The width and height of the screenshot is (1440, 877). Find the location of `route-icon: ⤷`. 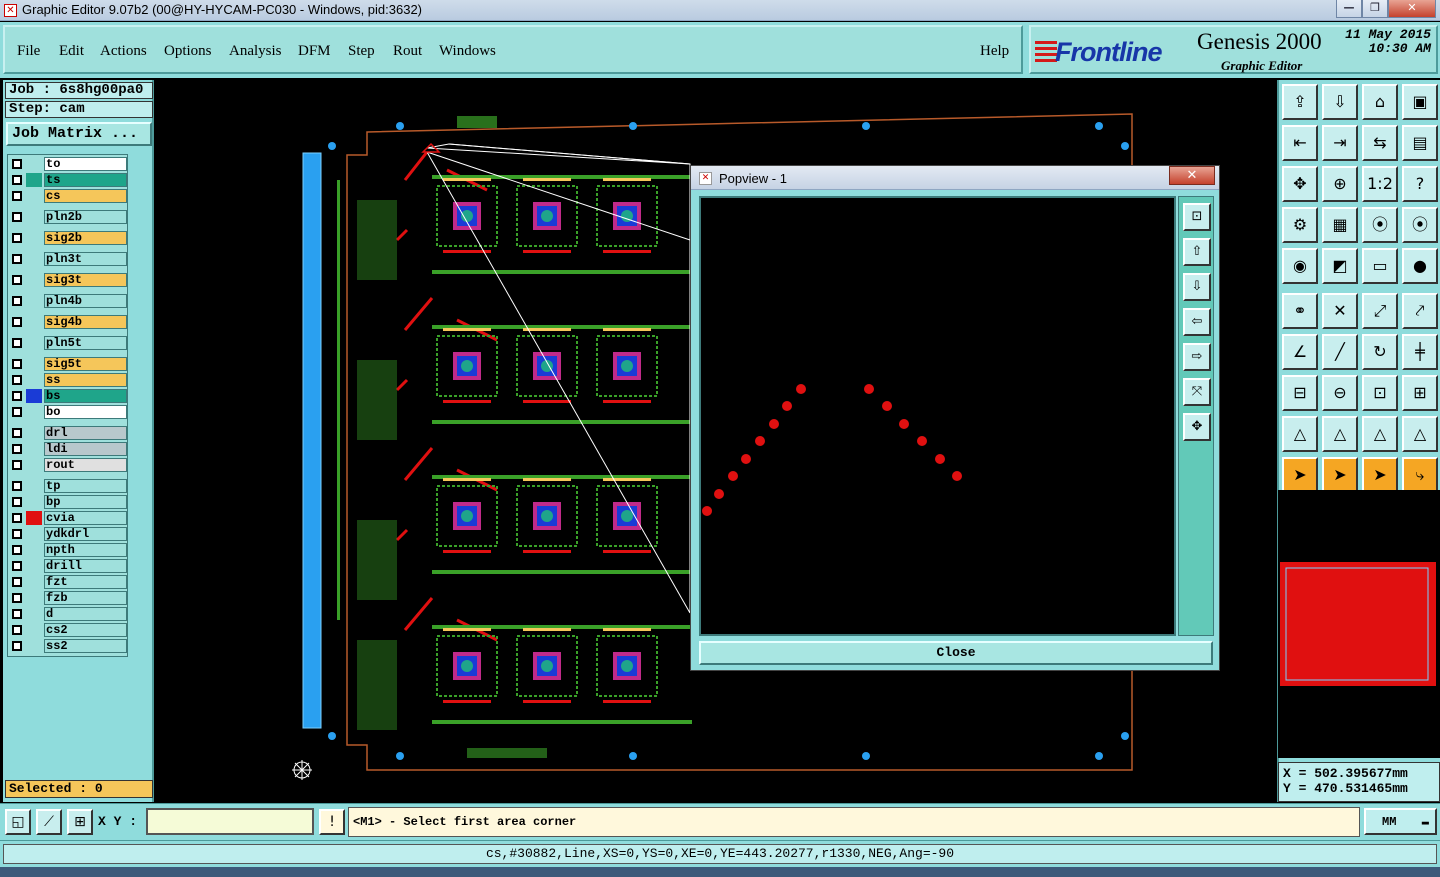

route-icon: ⤷ is located at coordinates (1420, 475).